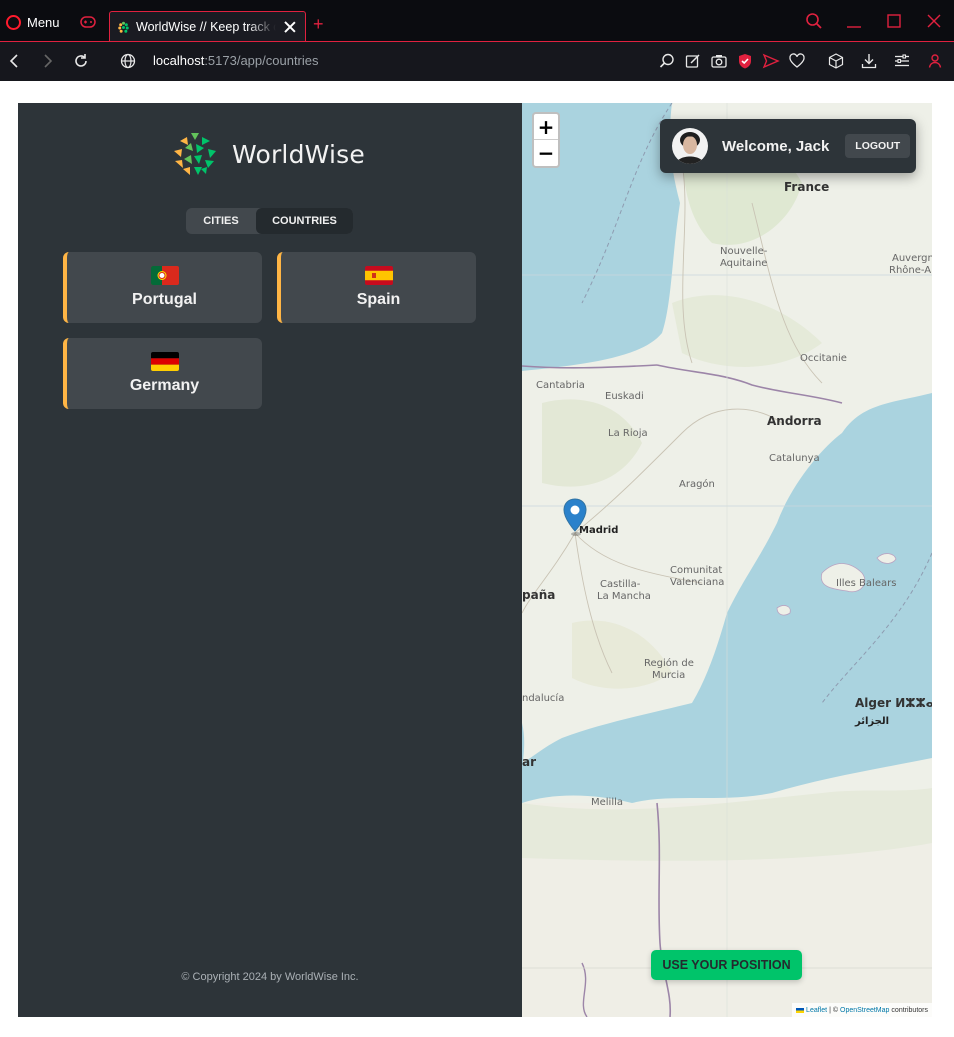  I want to click on map-label-cantabria: Cantabria, so click(560, 385).